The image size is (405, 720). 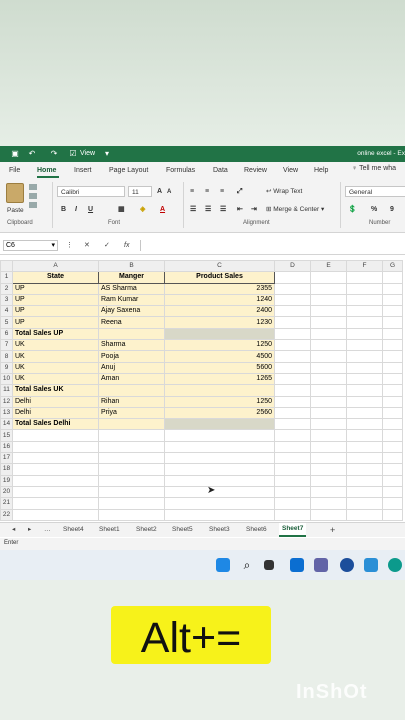 What do you see at coordinates (6, 447) in the screenshot?
I see `row-header: 16` at bounding box center [6, 447].